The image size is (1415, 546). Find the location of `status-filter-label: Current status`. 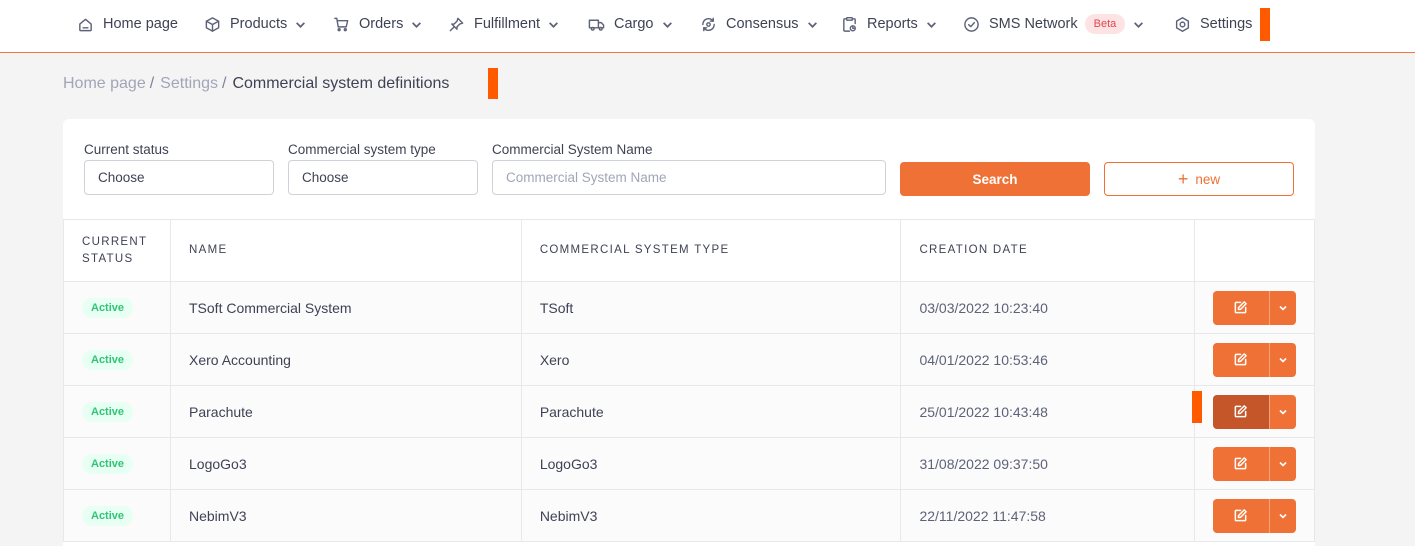

status-filter-label: Current status is located at coordinates (126, 149).